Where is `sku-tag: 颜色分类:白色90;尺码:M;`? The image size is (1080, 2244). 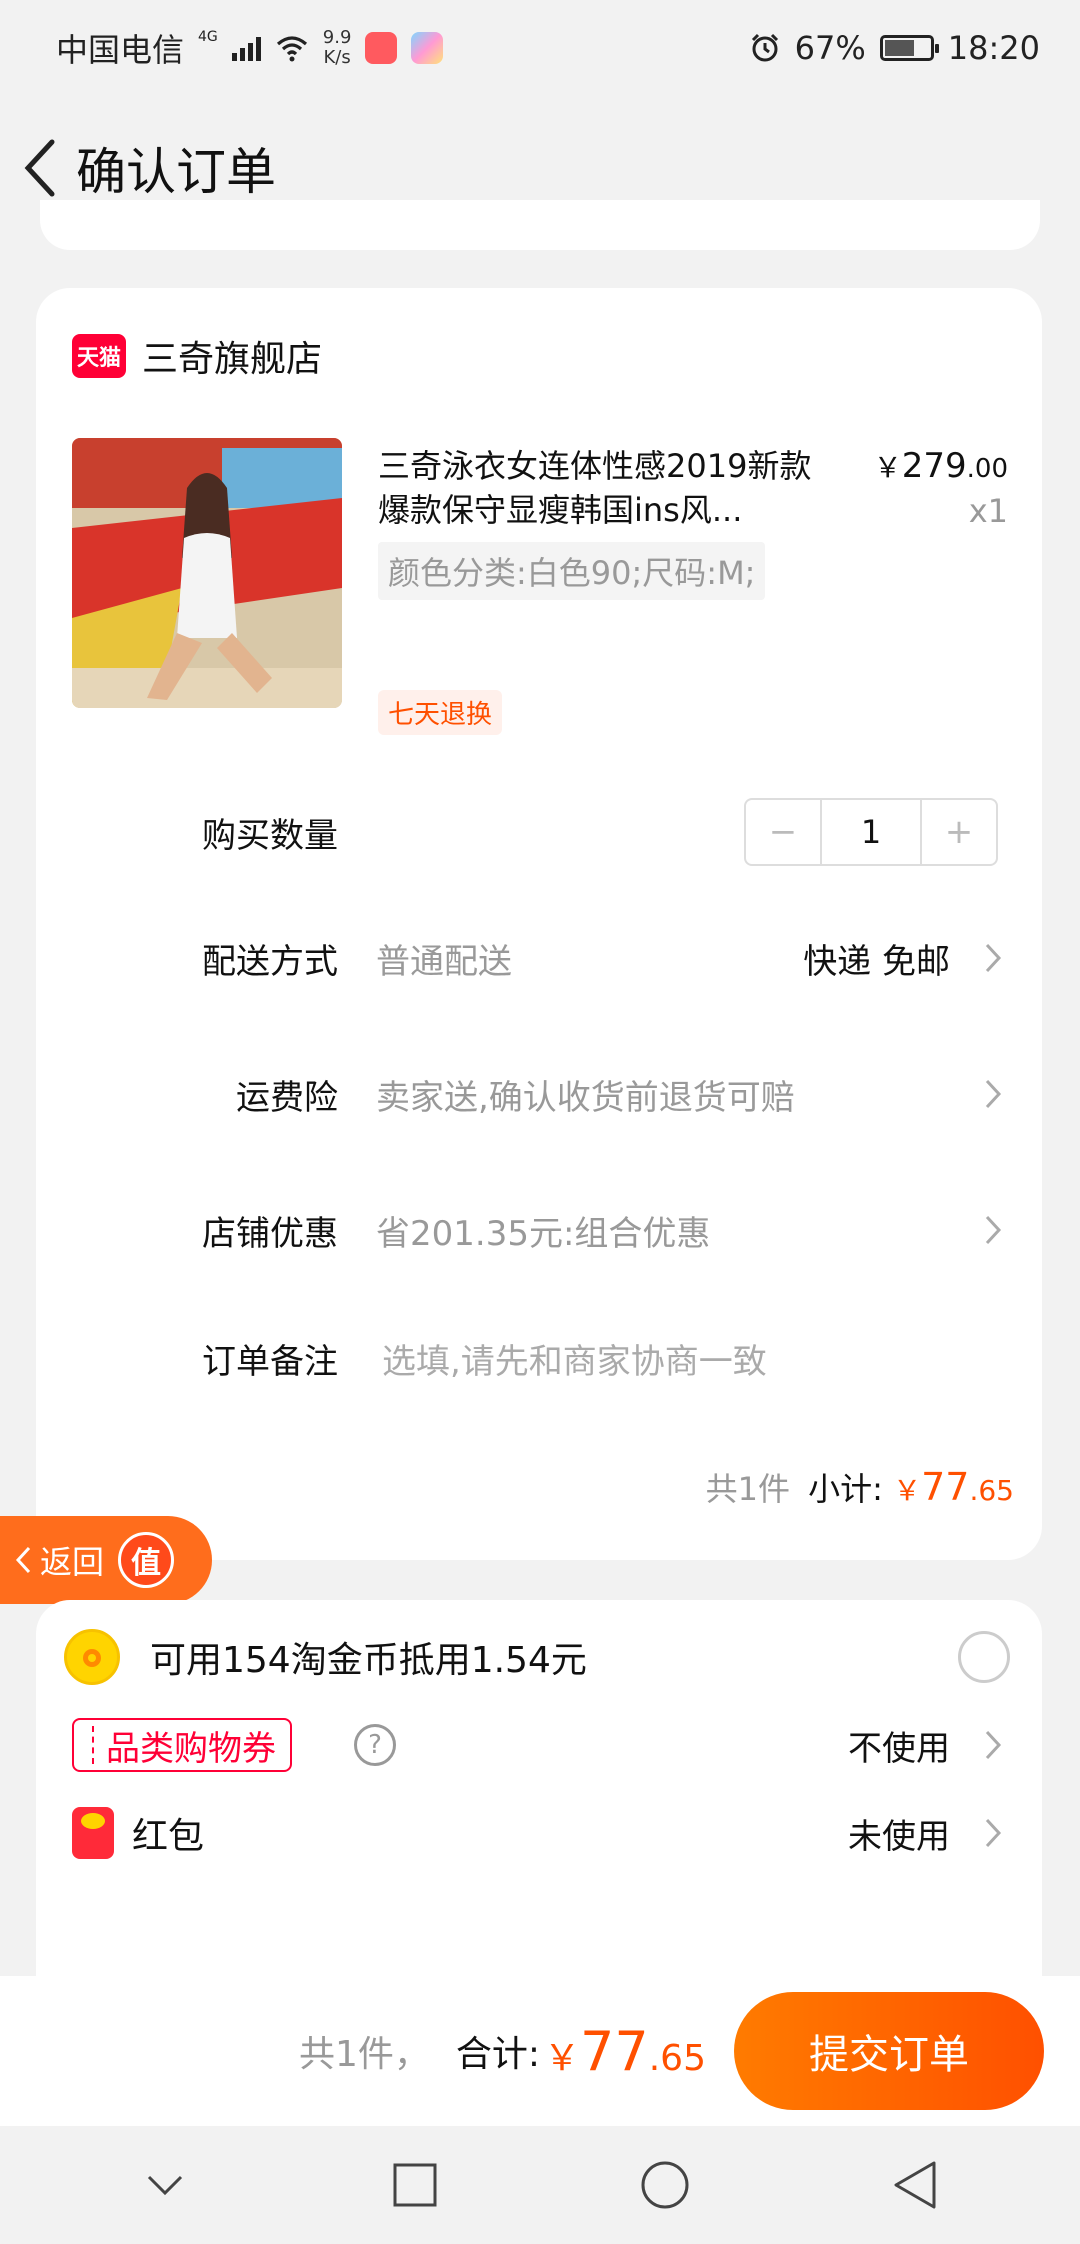
sku-tag: 颜色分类:白色90;尺码:M; is located at coordinates (572, 571).